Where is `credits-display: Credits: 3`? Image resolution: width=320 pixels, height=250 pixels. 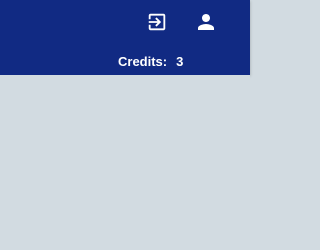
credits-display: Credits: 3 is located at coordinates (150, 62).